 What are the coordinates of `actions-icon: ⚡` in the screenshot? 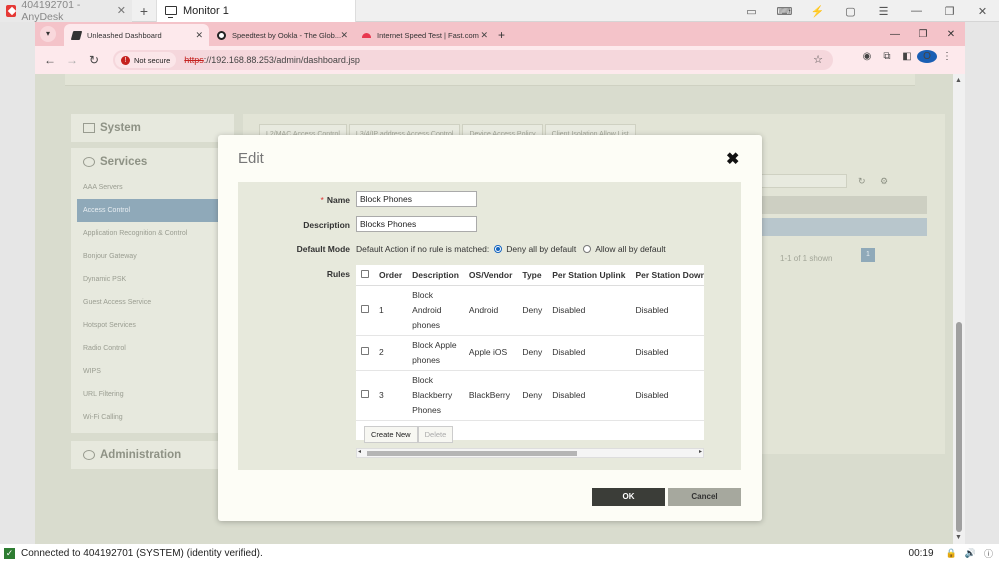 It's located at (817, 11).